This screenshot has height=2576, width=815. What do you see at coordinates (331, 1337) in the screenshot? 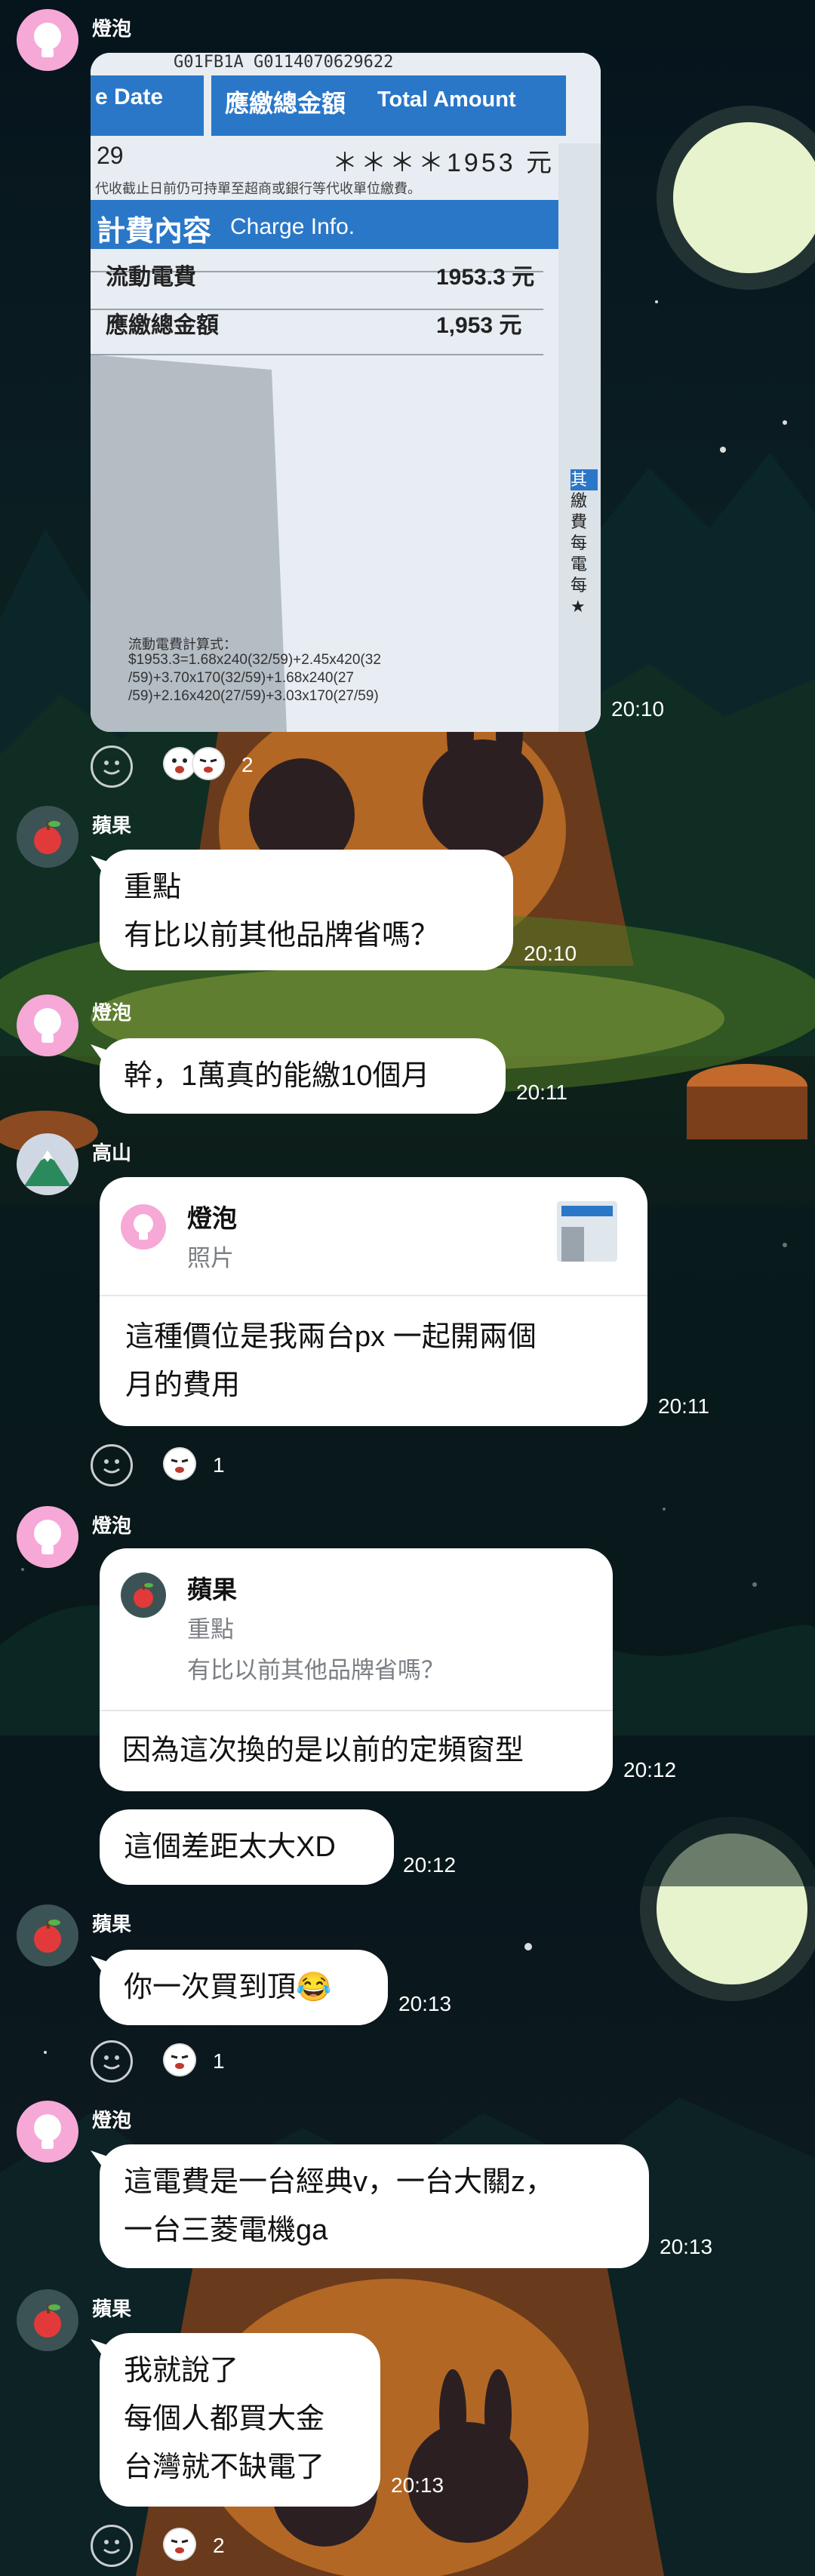
I see `message-text: 這種價位是我兩台px 一起開兩個` at bounding box center [331, 1337].